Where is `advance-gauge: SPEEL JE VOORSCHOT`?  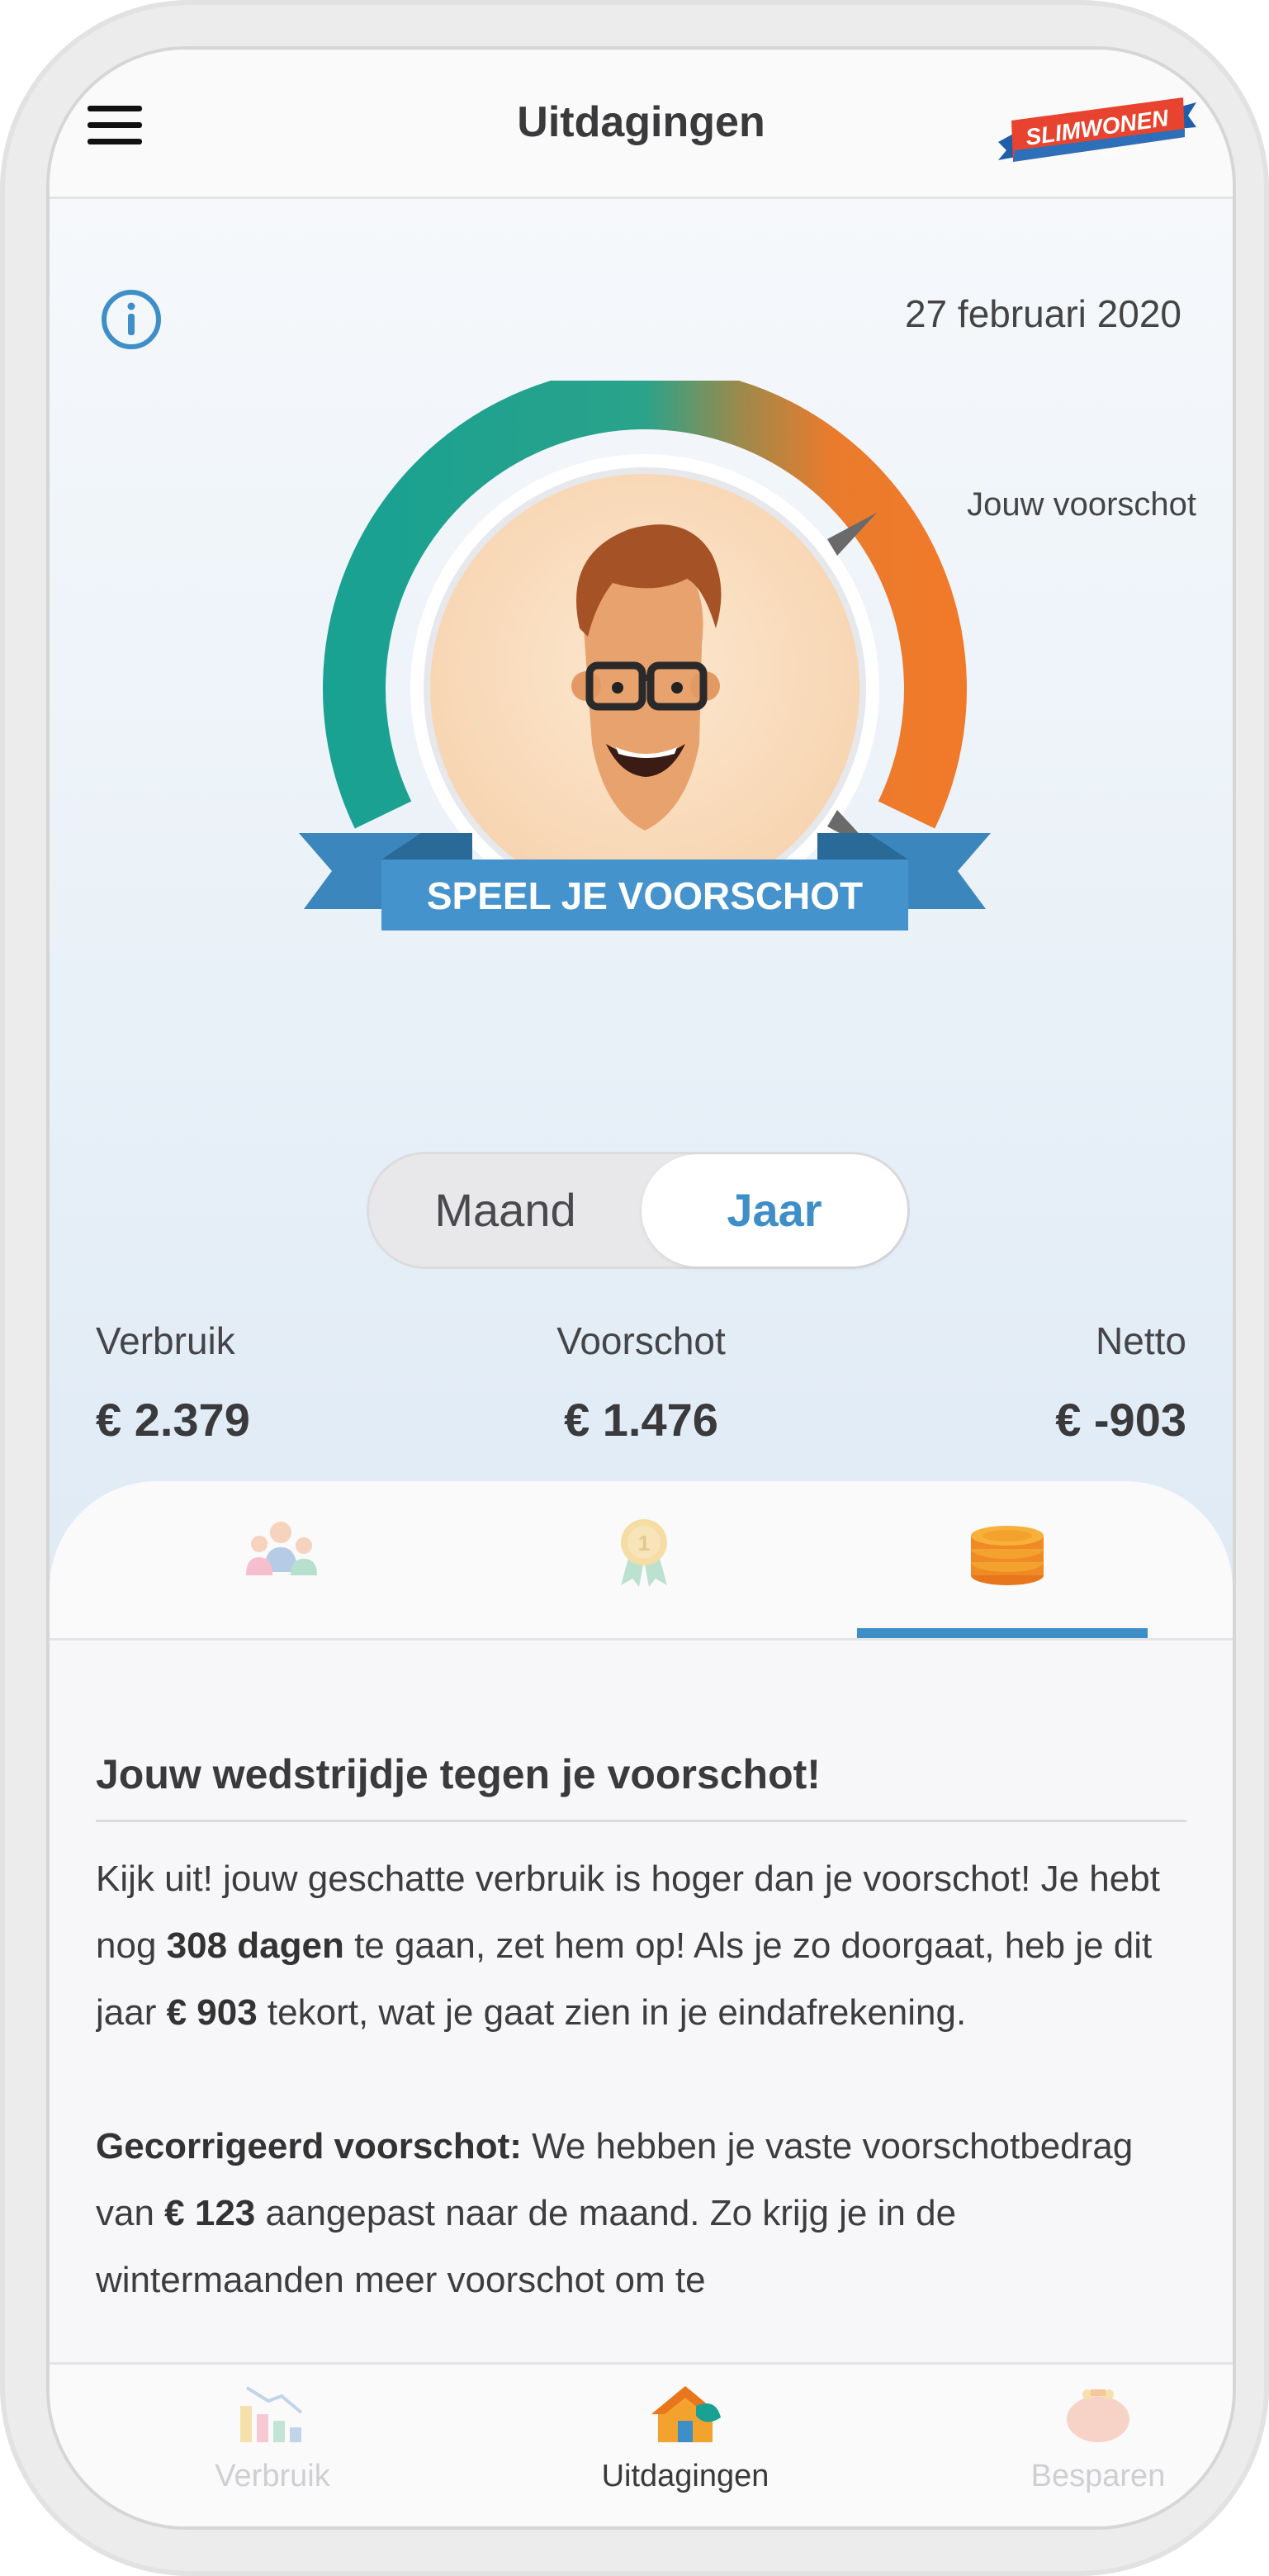 advance-gauge: SPEEL JE VOORSCHOT is located at coordinates (645, 655).